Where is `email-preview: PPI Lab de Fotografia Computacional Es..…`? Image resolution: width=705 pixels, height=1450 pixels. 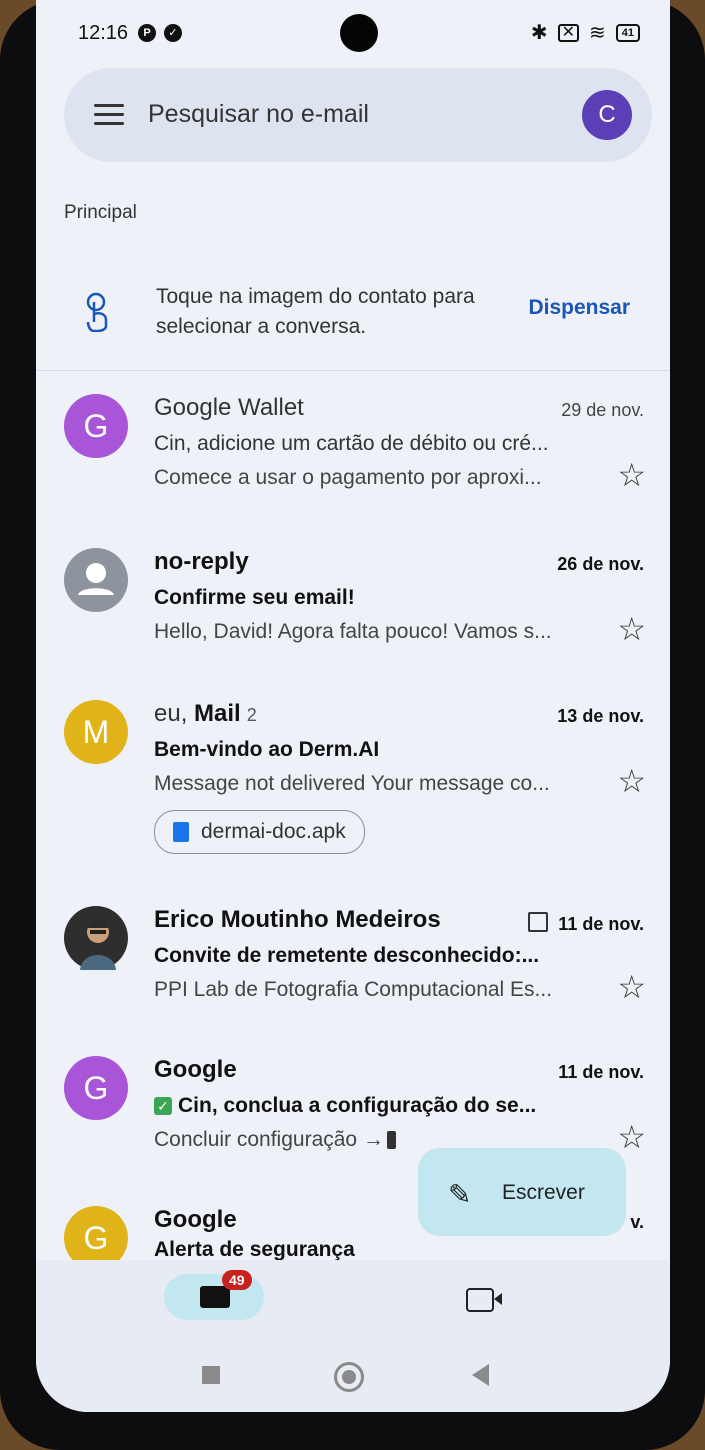
email-preview: PPI Lab de Fotografia Computacional Es..… is located at coordinates (353, 989).